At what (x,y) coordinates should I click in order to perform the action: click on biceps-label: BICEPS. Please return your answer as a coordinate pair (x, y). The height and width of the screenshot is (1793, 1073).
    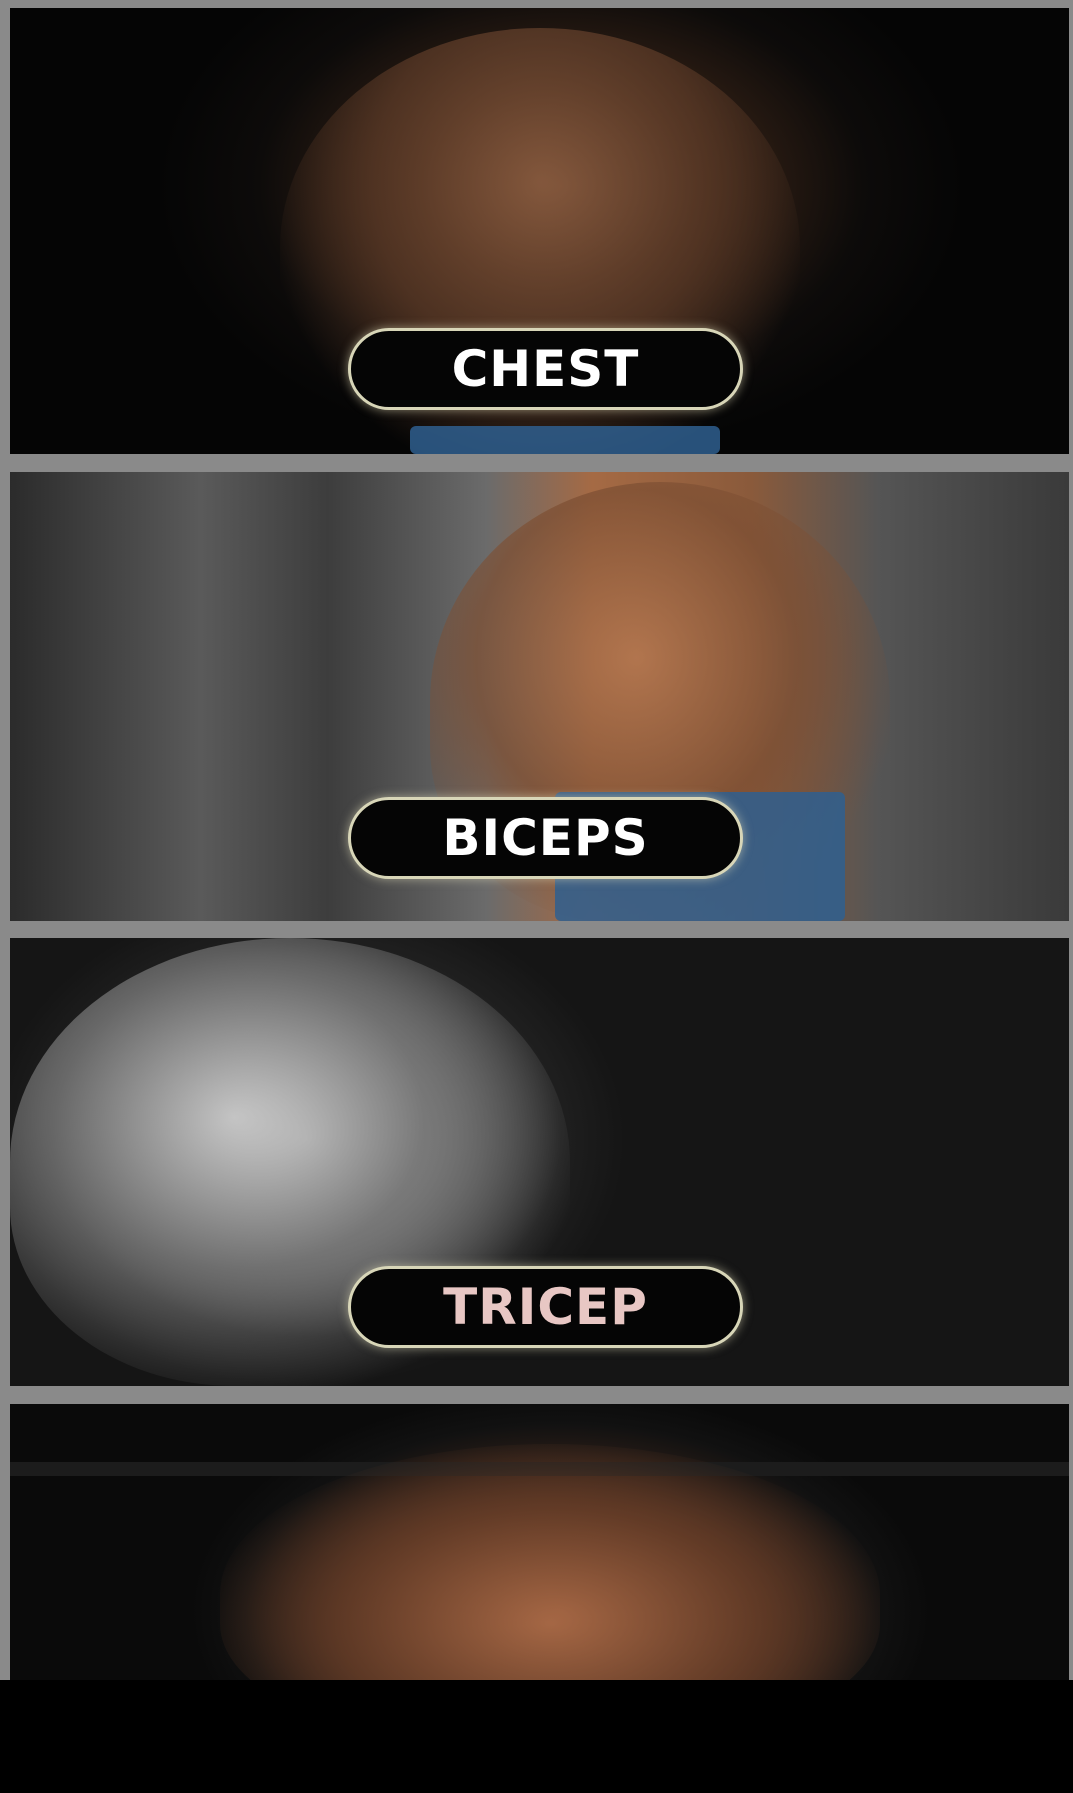
    Looking at the image, I should click on (545, 838).